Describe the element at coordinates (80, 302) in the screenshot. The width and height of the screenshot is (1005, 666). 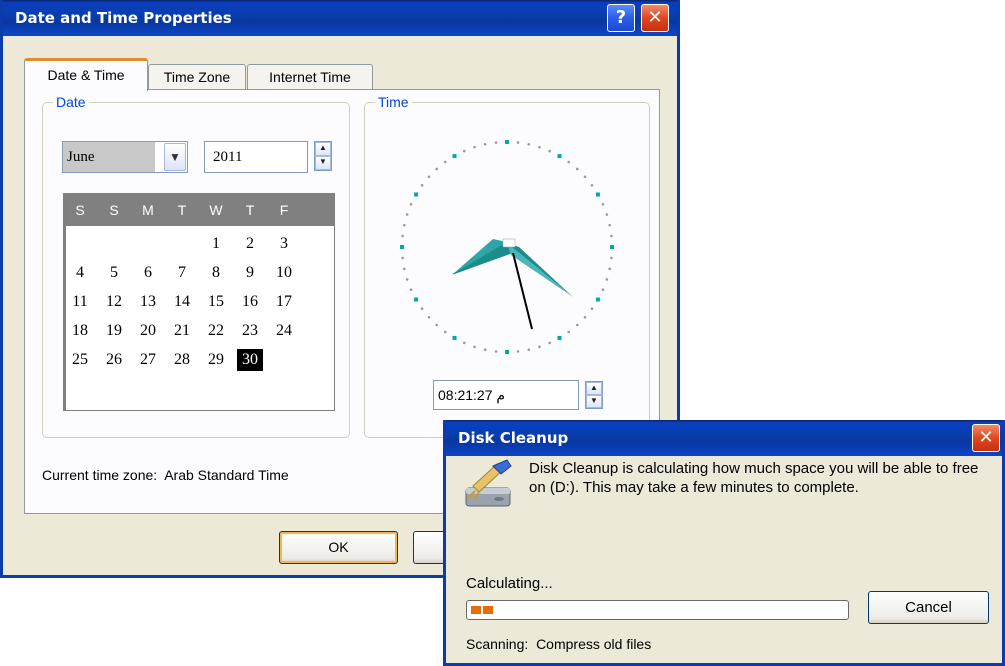
I see `calendar-day: 11` at that location.